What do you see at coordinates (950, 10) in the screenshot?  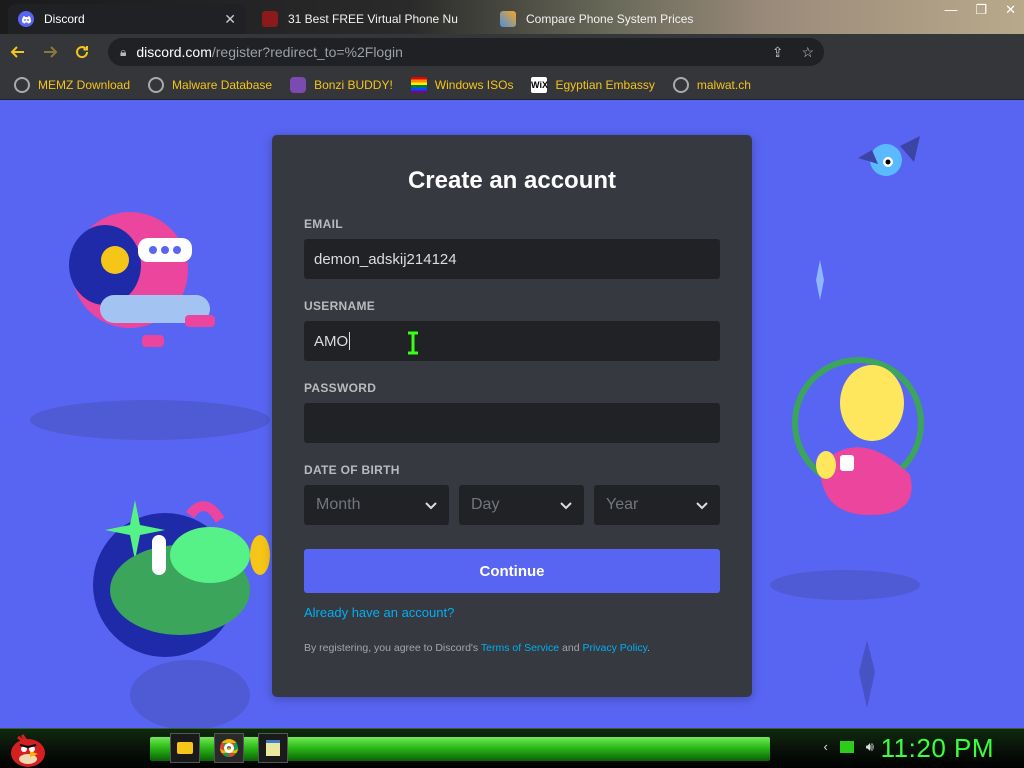 I see `minimize-button: —` at bounding box center [950, 10].